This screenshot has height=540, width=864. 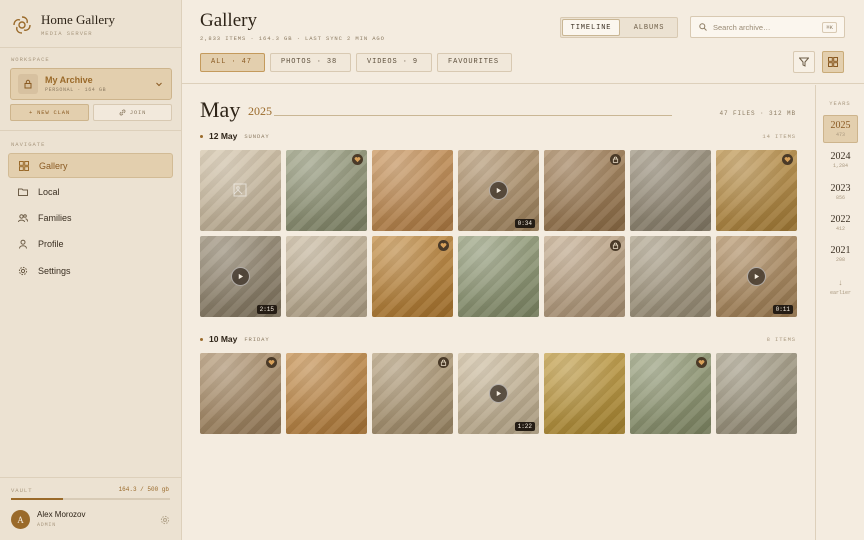 I want to click on year-2025: 2025 473, so click(x=840, y=129).